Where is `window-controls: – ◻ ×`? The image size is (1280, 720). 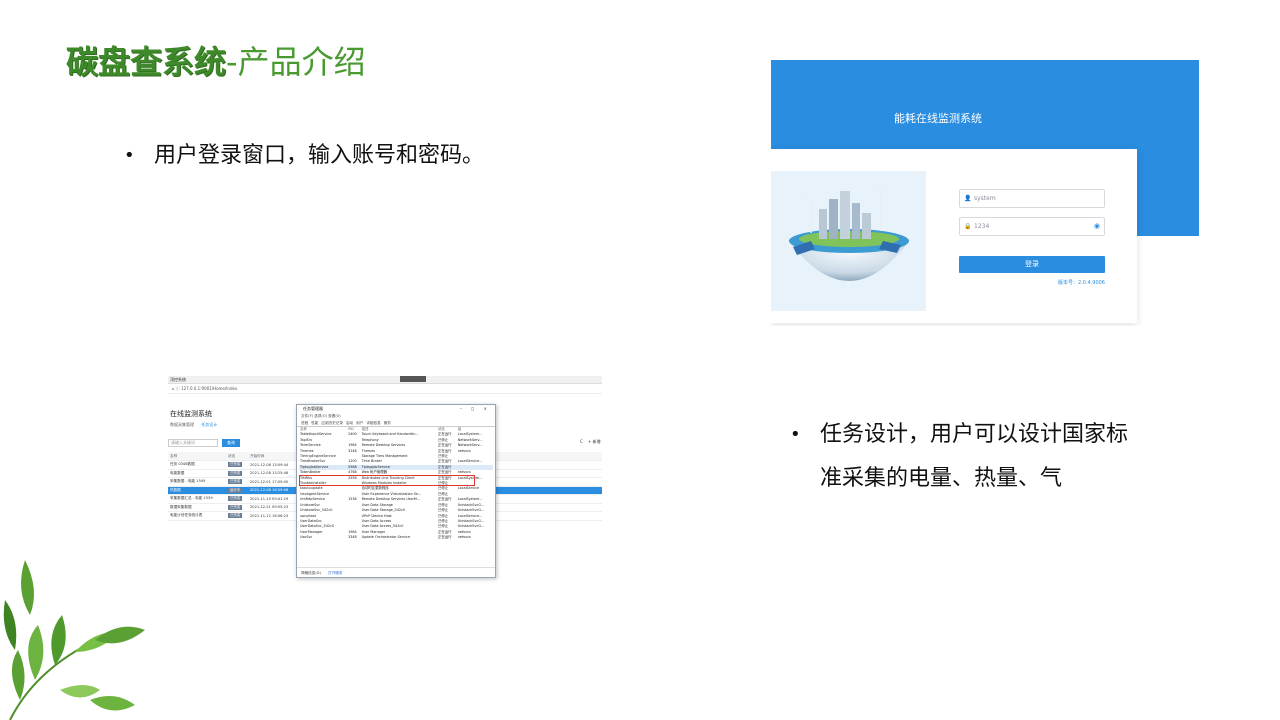
window-controls: – ◻ × is located at coordinates (475, 409).